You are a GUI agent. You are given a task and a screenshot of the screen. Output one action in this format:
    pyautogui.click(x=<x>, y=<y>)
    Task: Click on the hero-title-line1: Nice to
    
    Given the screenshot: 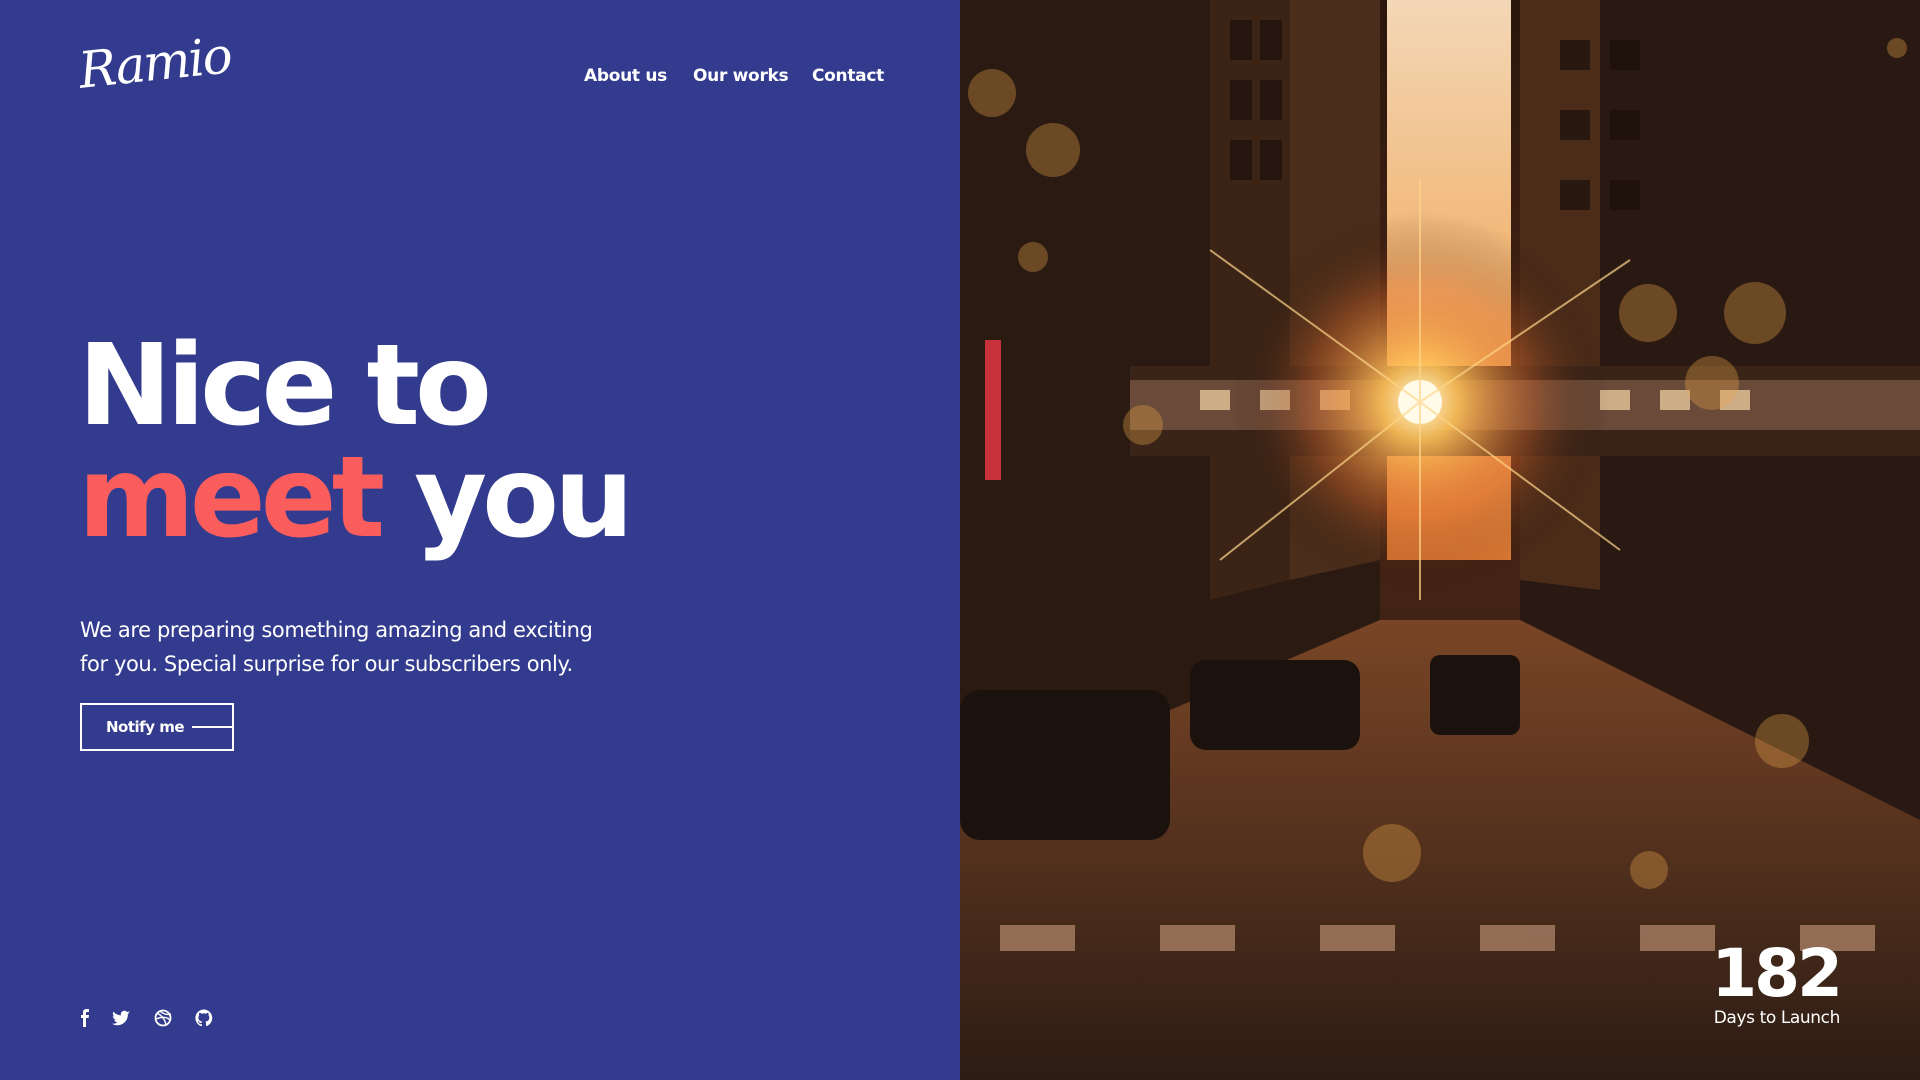 What is the action you would take?
    pyautogui.click(x=285, y=386)
    